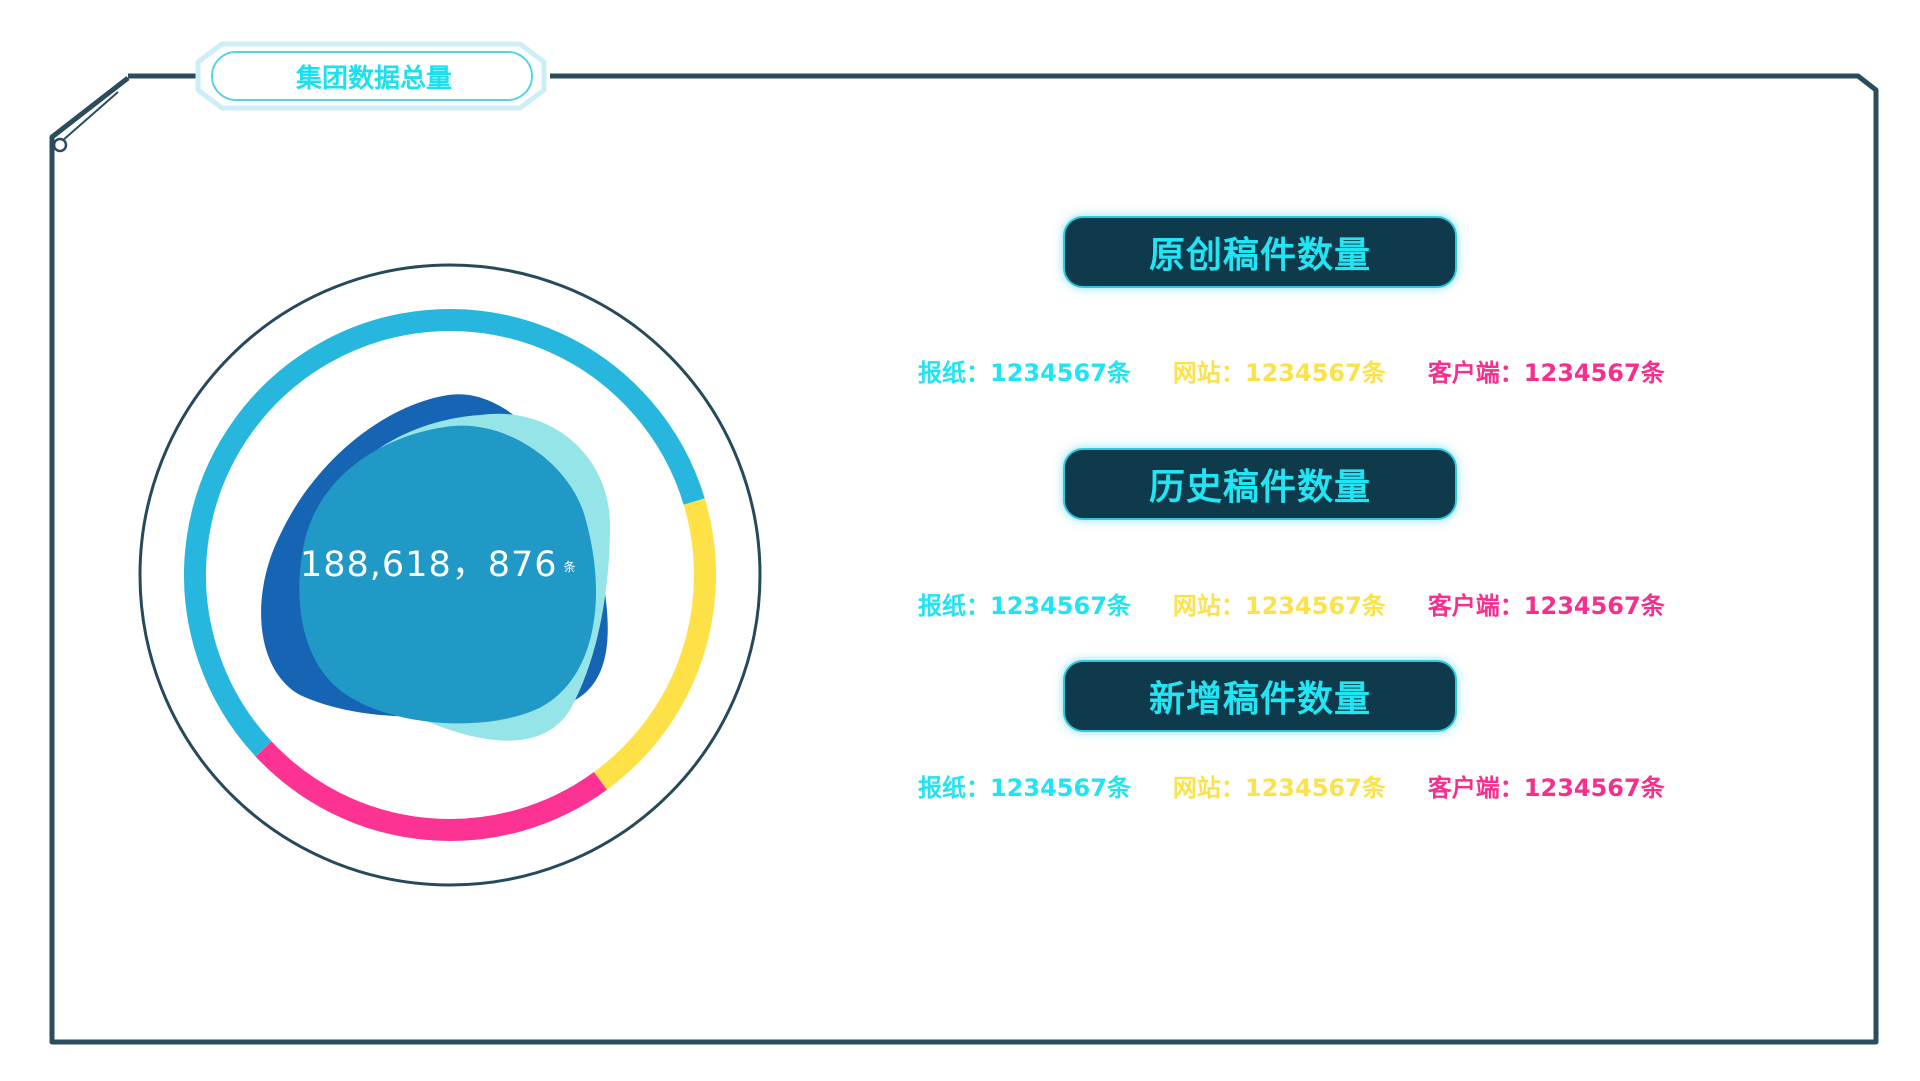  What do you see at coordinates (1260, 484) in the screenshot?
I see `section-title-history: 历史稿件数量` at bounding box center [1260, 484].